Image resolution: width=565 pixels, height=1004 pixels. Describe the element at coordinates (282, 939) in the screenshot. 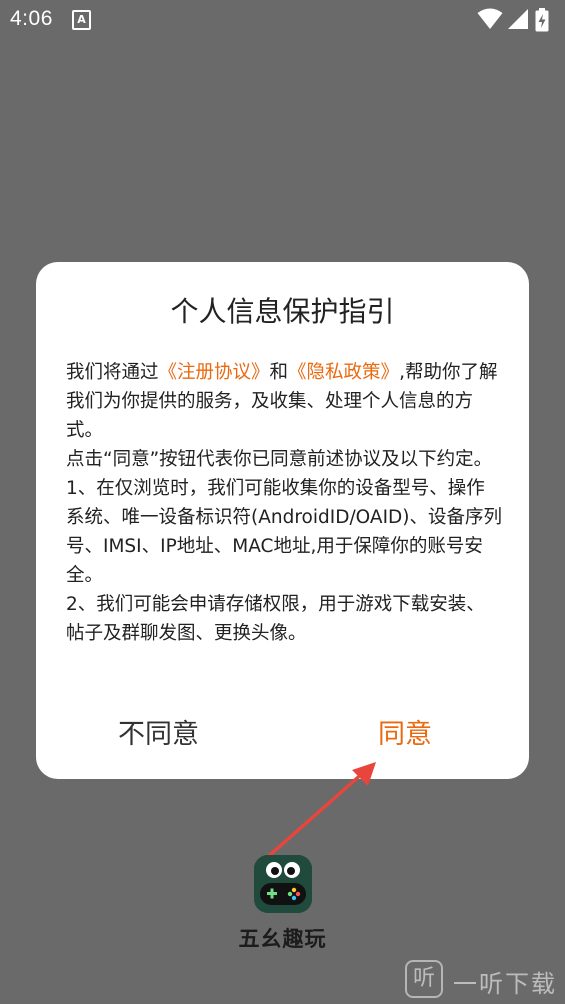

I see `app-name: 五幺趣玩` at that location.